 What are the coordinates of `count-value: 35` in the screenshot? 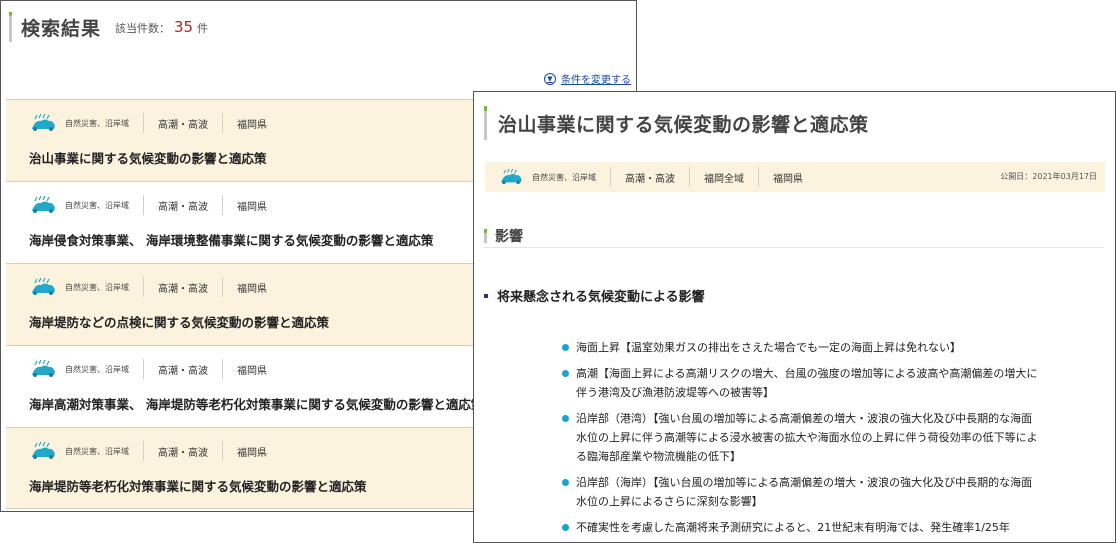 It's located at (184, 27).